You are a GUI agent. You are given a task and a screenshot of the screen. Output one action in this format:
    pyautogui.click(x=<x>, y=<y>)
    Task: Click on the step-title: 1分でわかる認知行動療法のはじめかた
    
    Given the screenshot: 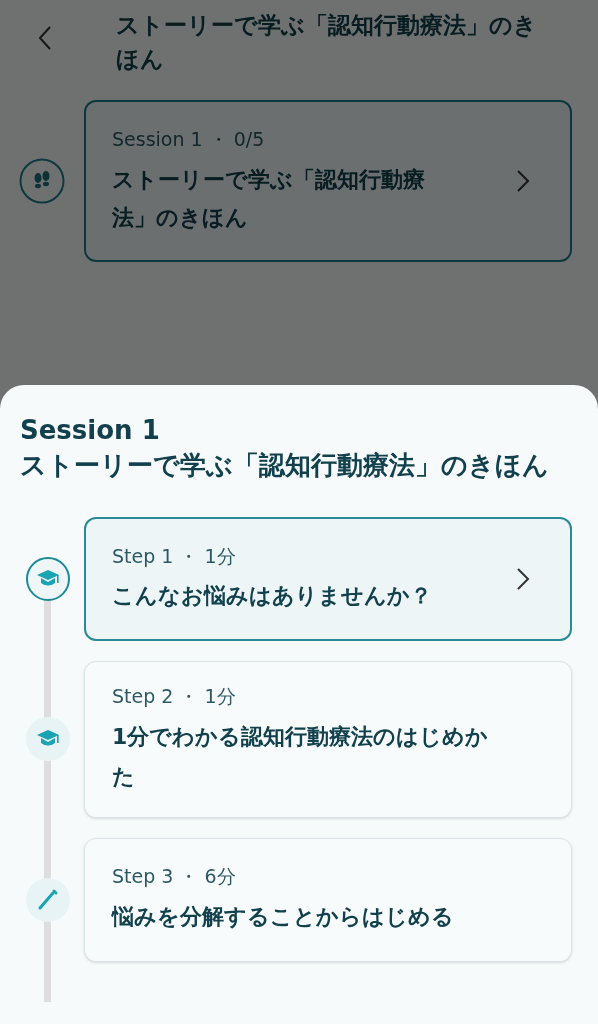 What is the action you would take?
    pyautogui.click(x=301, y=756)
    